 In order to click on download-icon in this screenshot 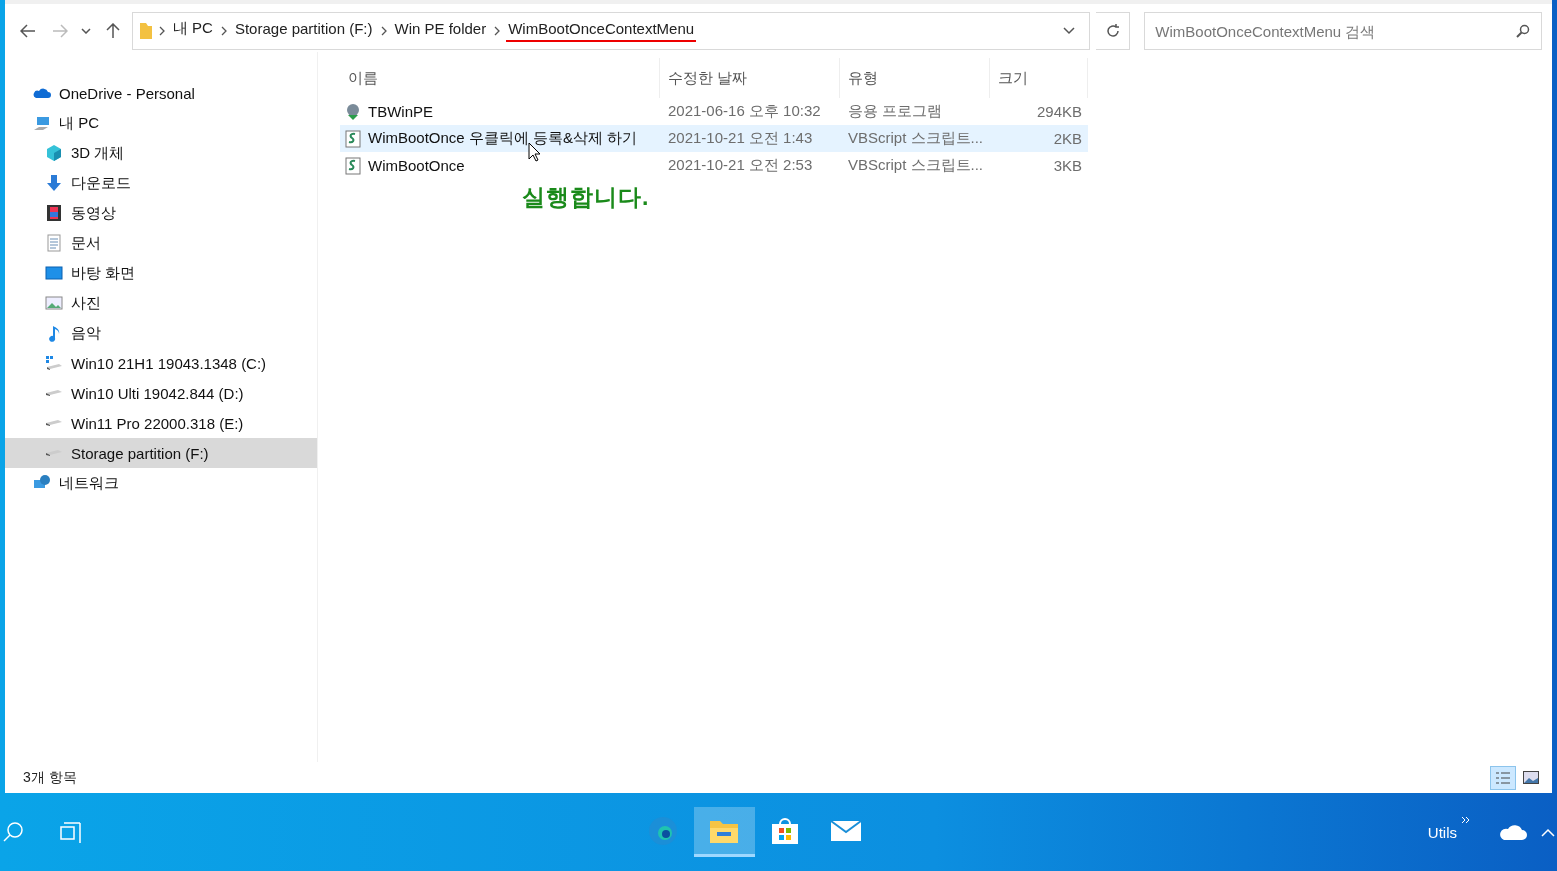, I will do `click(54, 183)`.